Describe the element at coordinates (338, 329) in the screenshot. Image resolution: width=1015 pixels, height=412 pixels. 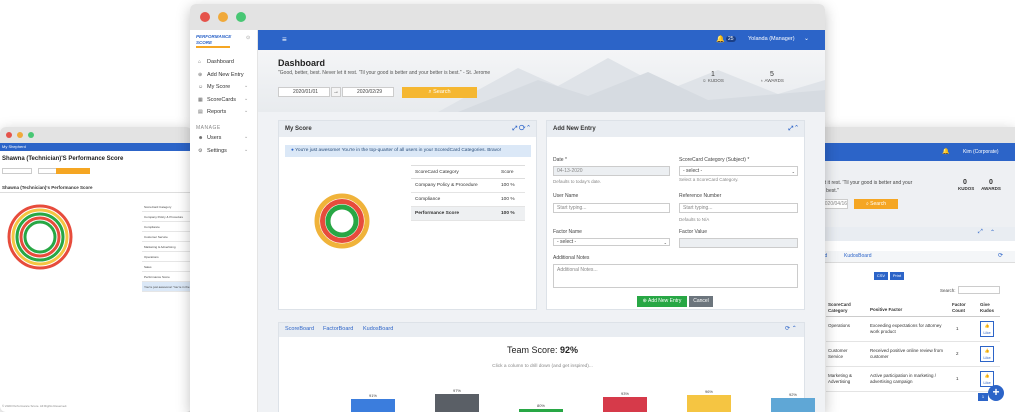
I see `tab-factorboard: FactorBoard` at that location.